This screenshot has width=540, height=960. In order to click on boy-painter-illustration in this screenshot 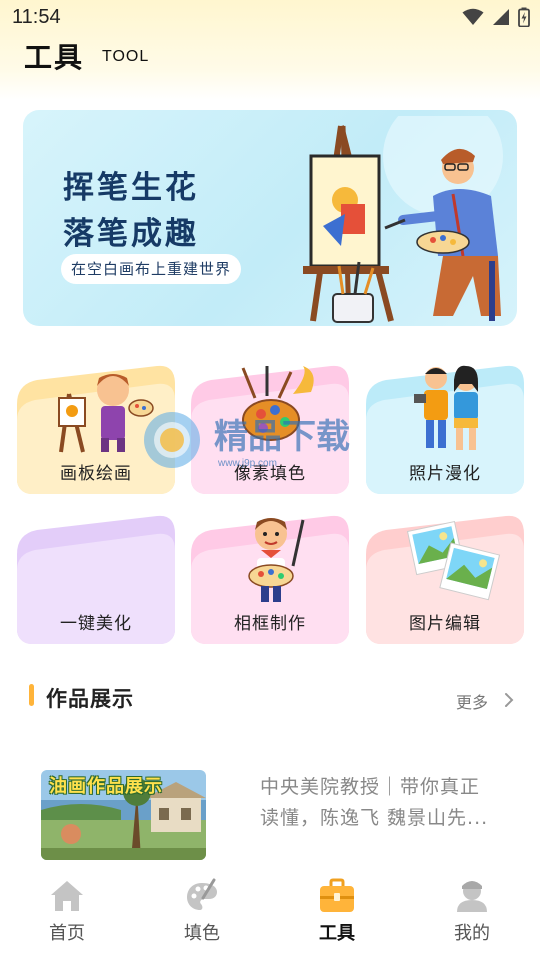, I will do `click(276, 560)`.